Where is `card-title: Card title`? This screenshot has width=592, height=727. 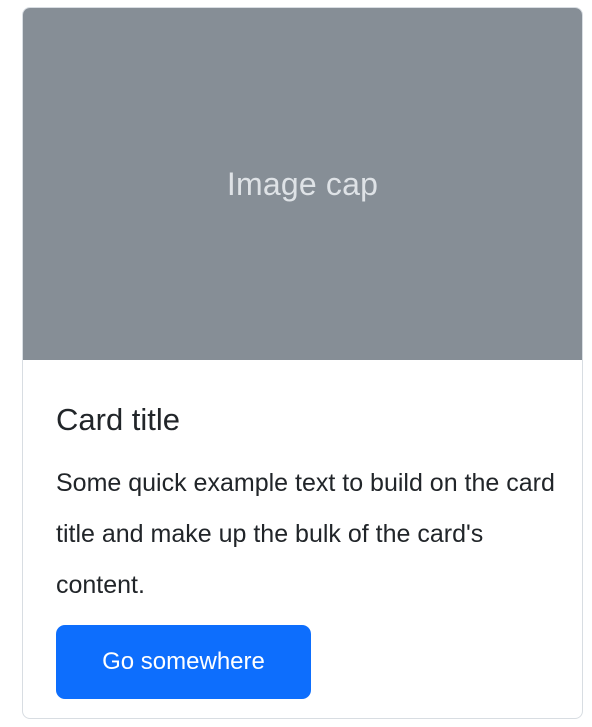 card-title: Card title is located at coordinates (118, 419).